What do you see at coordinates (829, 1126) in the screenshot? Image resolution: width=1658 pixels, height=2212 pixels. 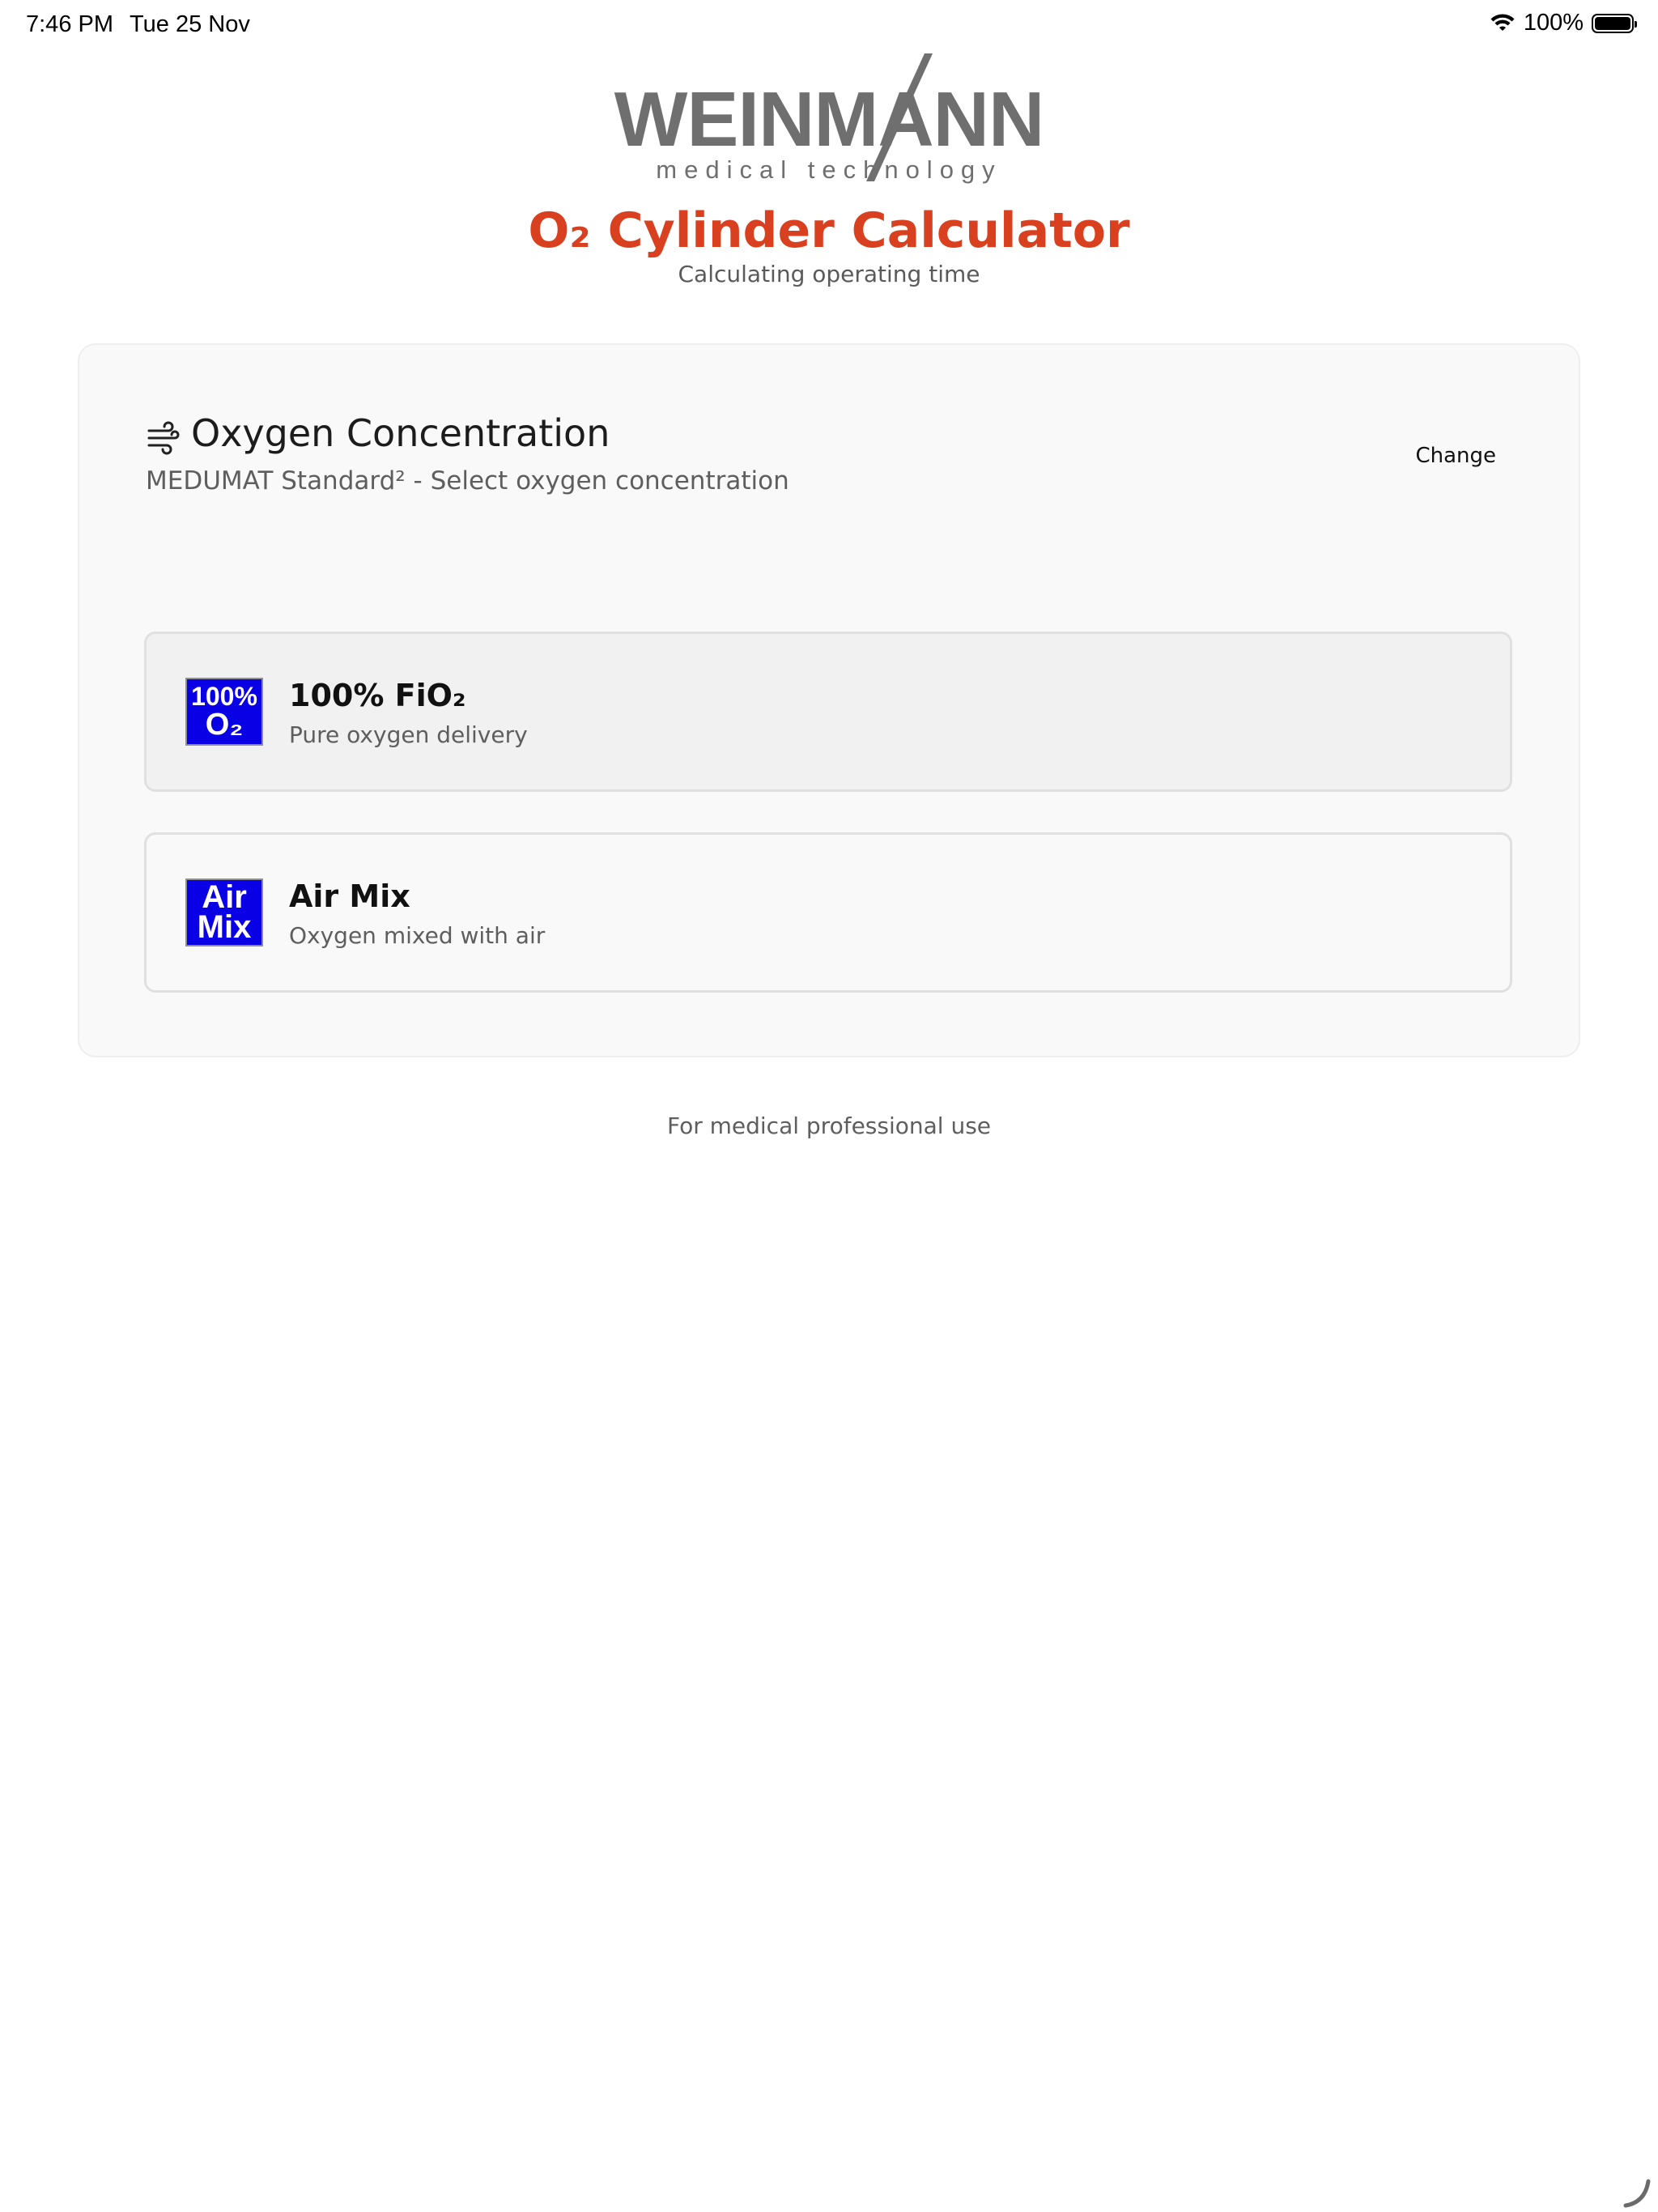 I see `footer-note: For medical professional use` at bounding box center [829, 1126].